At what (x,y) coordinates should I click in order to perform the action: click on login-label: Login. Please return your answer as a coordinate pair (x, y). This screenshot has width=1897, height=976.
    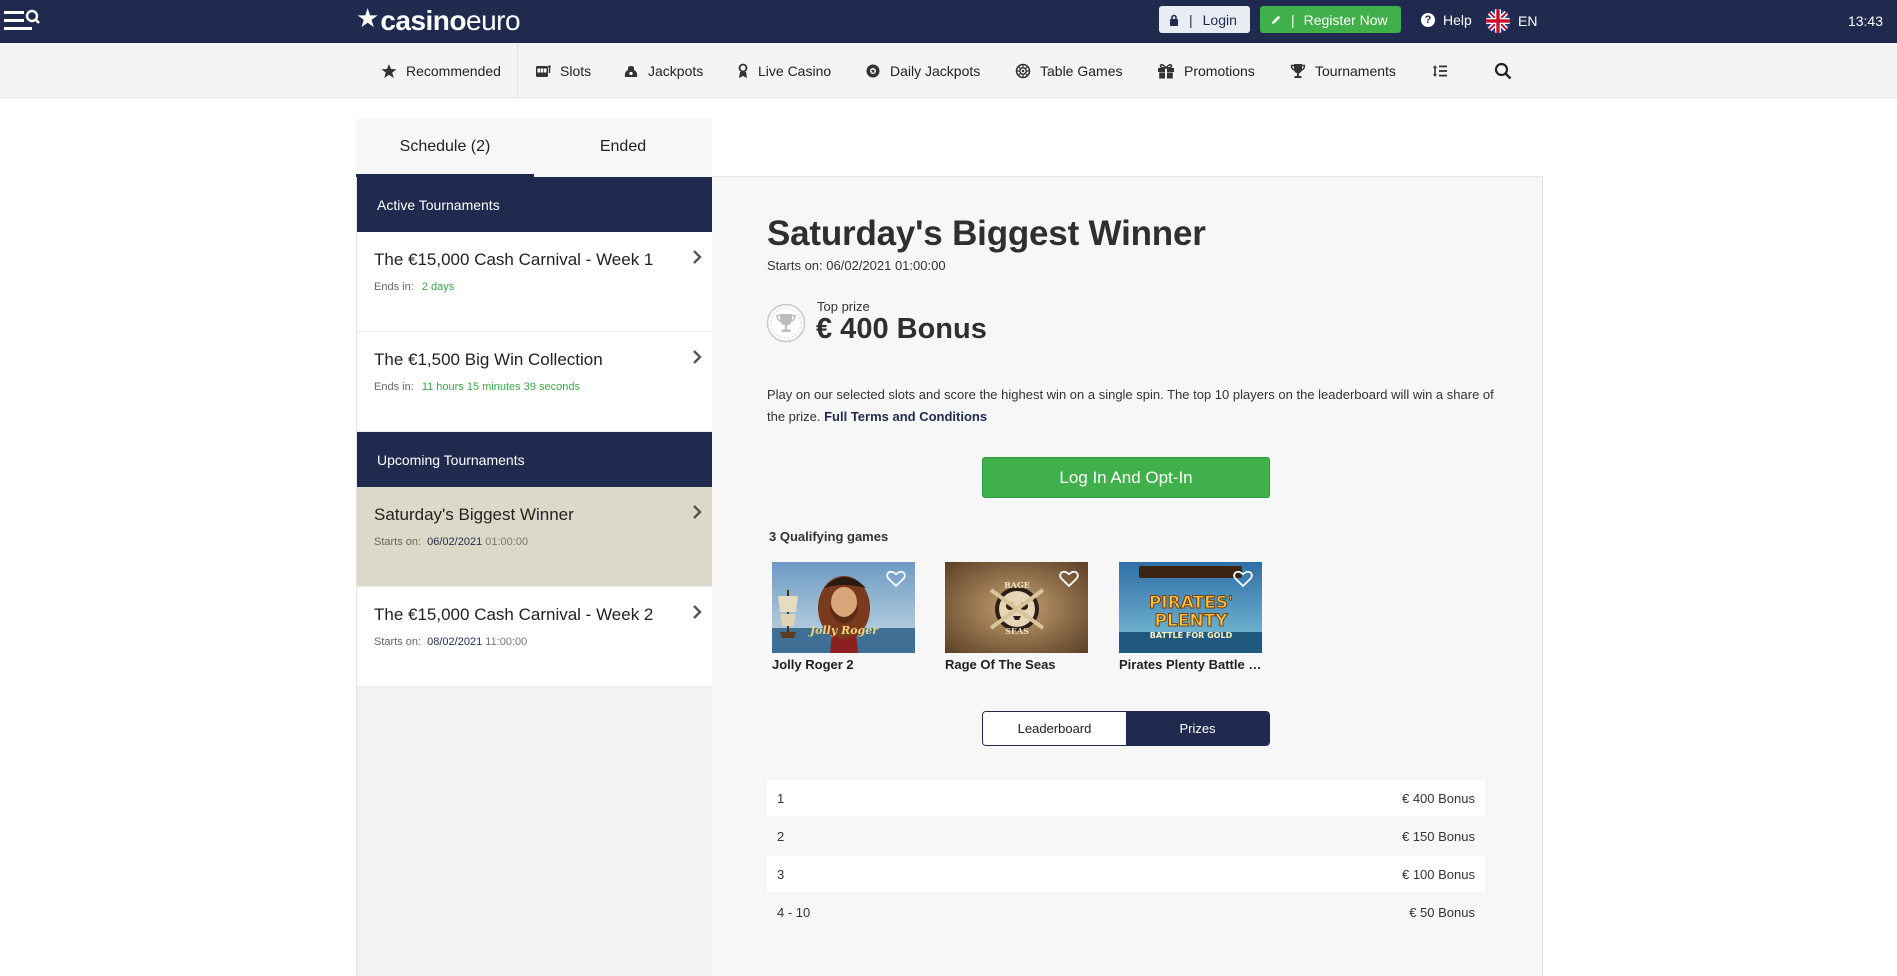
    Looking at the image, I should click on (1219, 19).